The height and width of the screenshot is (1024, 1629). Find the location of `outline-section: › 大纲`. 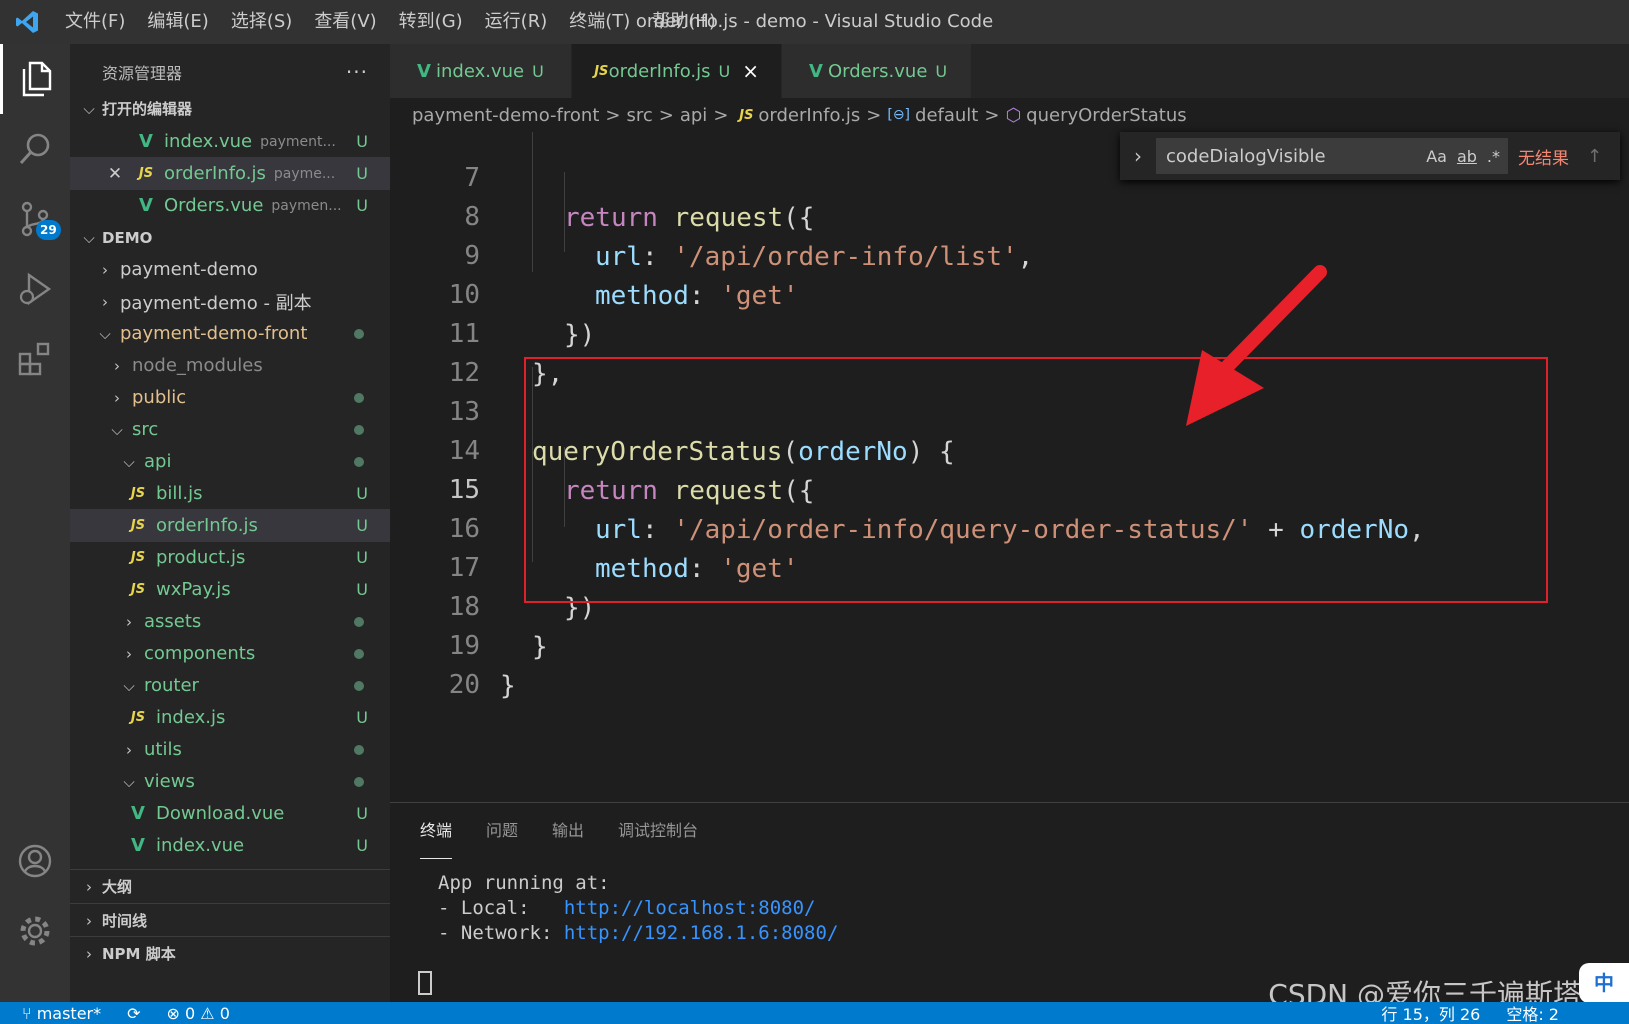

outline-section: › 大纲 is located at coordinates (230, 886).